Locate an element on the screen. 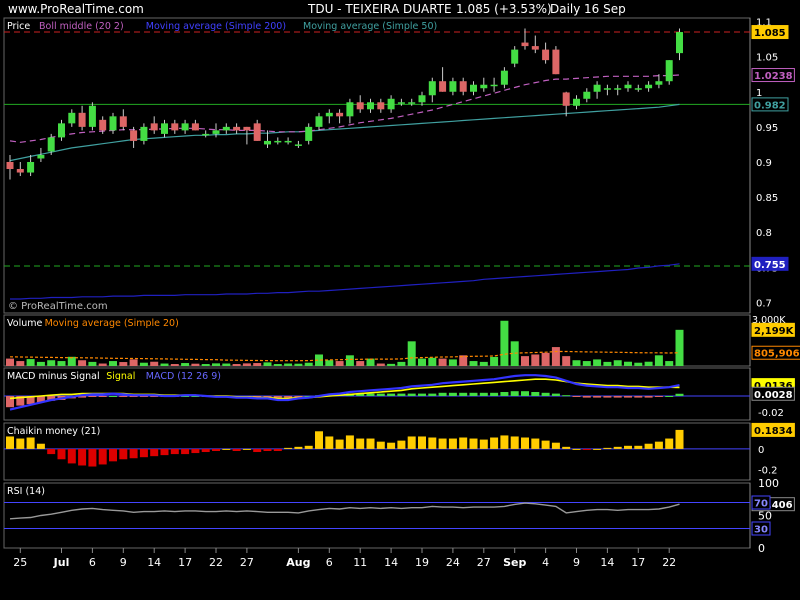 The height and width of the screenshot is (600, 800). x-tick-label-8: Aug is located at coordinates (298, 562).